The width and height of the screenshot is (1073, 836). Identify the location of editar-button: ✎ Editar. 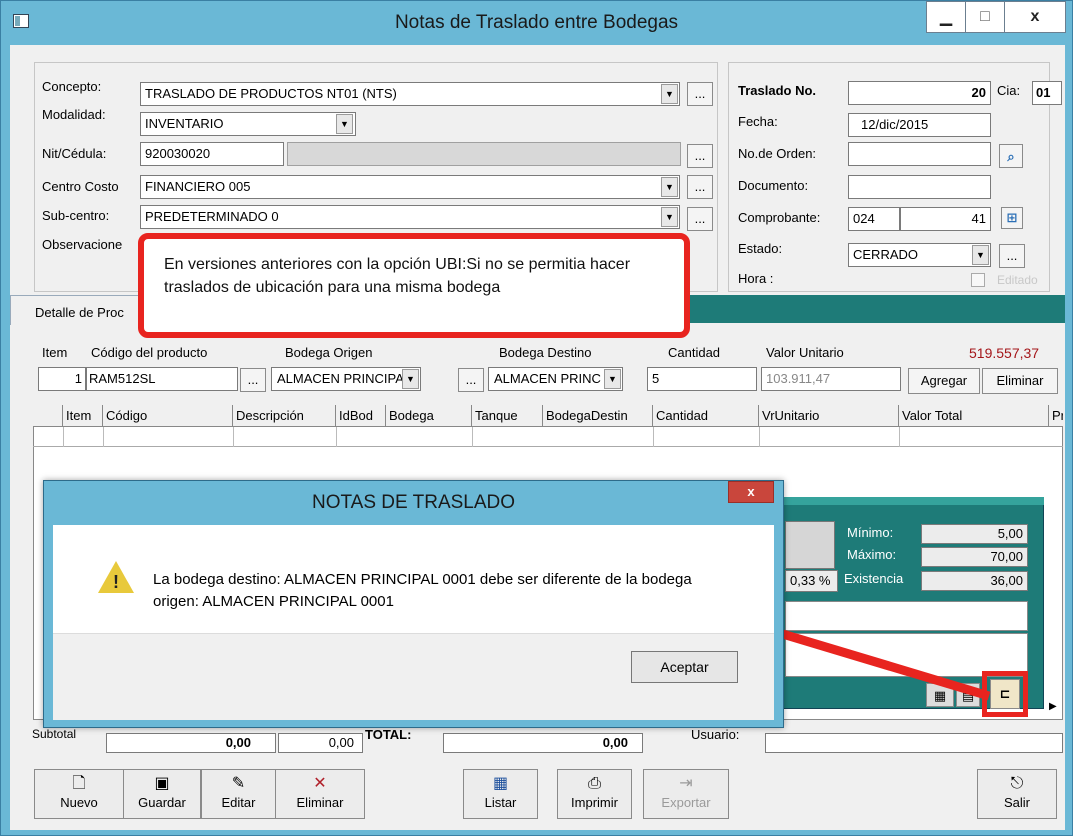
(238, 794).